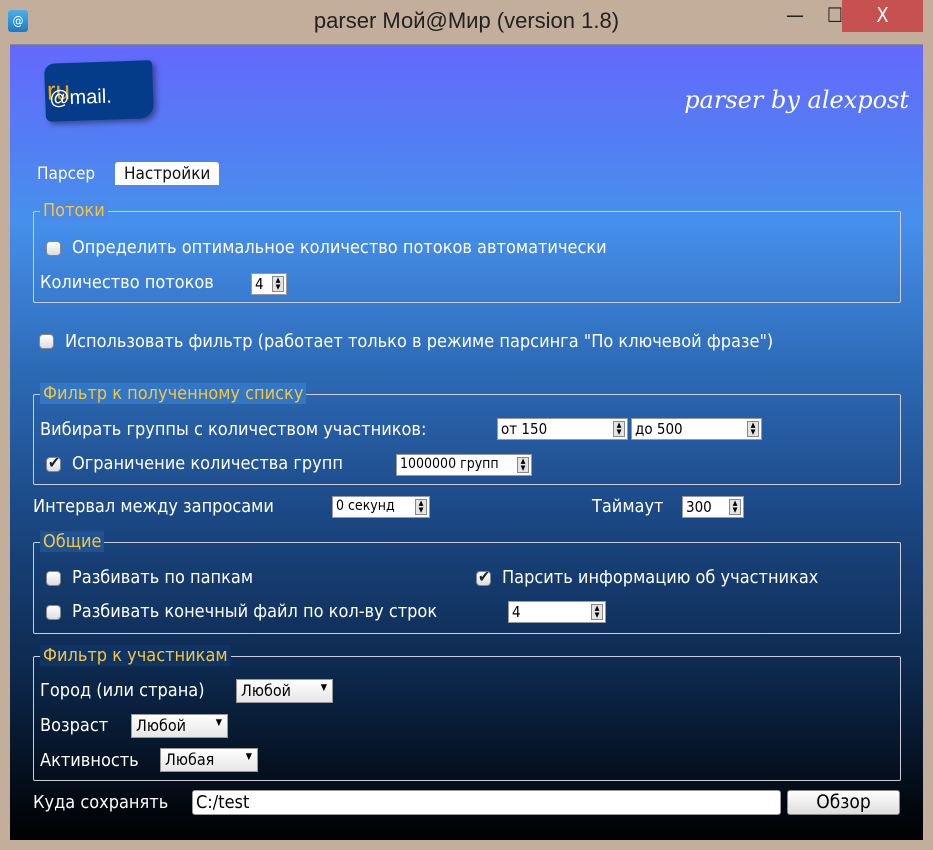 This screenshot has width=933, height=850. What do you see at coordinates (101, 802) in the screenshot?
I see `save-path-label: Куда сохранять` at bounding box center [101, 802].